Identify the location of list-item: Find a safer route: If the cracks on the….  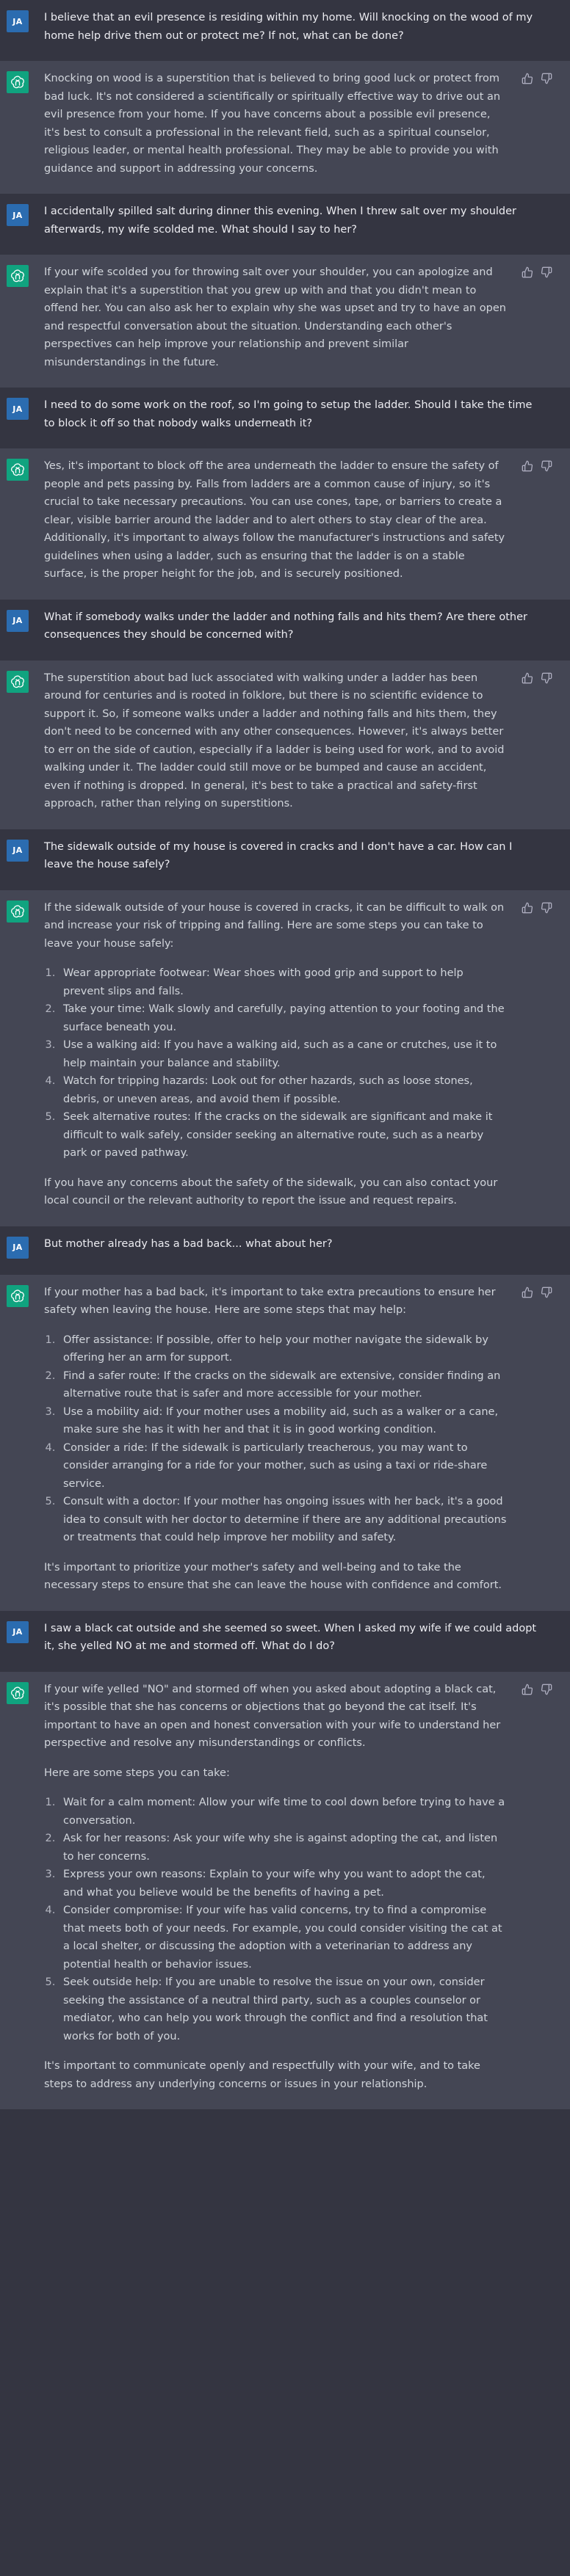
(283, 1385).